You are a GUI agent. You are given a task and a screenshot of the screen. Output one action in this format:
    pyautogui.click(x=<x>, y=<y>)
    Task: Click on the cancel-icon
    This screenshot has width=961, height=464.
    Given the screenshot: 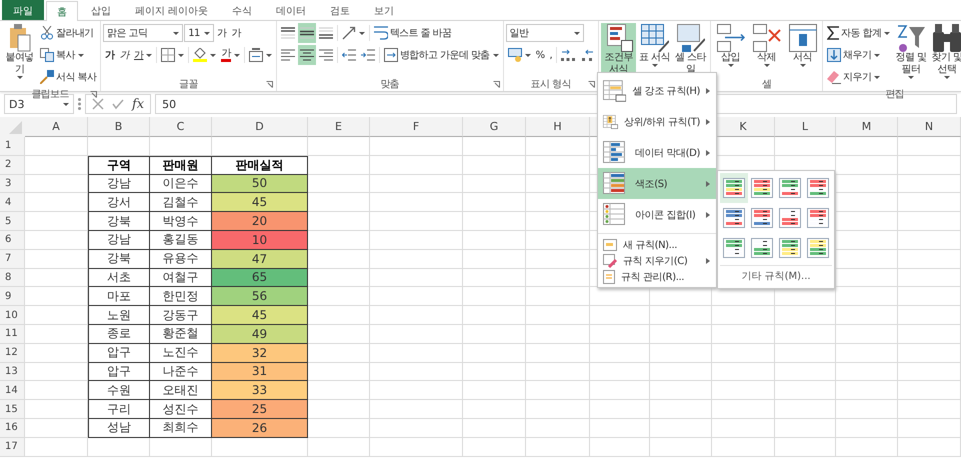 What is the action you would take?
    pyautogui.click(x=98, y=104)
    